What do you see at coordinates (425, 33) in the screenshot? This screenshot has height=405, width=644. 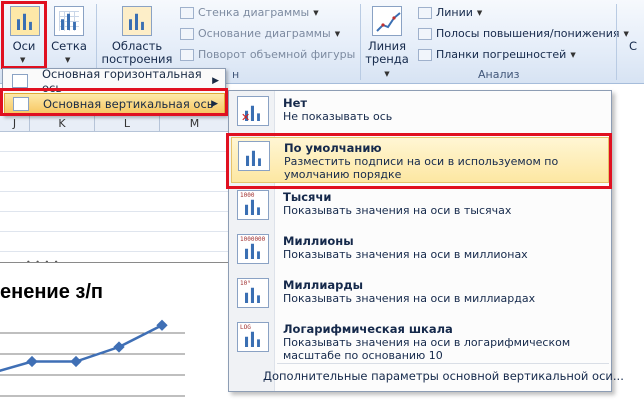 I see `up-down-bars-icon` at bounding box center [425, 33].